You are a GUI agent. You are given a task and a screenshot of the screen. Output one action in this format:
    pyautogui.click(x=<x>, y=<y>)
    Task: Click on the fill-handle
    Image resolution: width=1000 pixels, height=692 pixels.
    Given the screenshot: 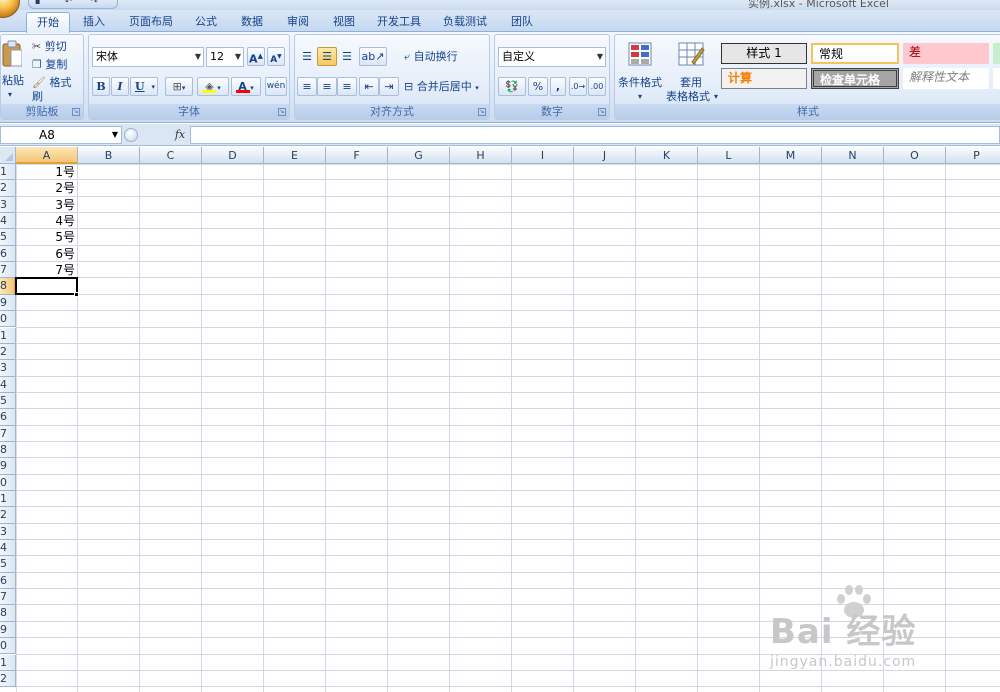 What is the action you would take?
    pyautogui.click(x=76, y=294)
    